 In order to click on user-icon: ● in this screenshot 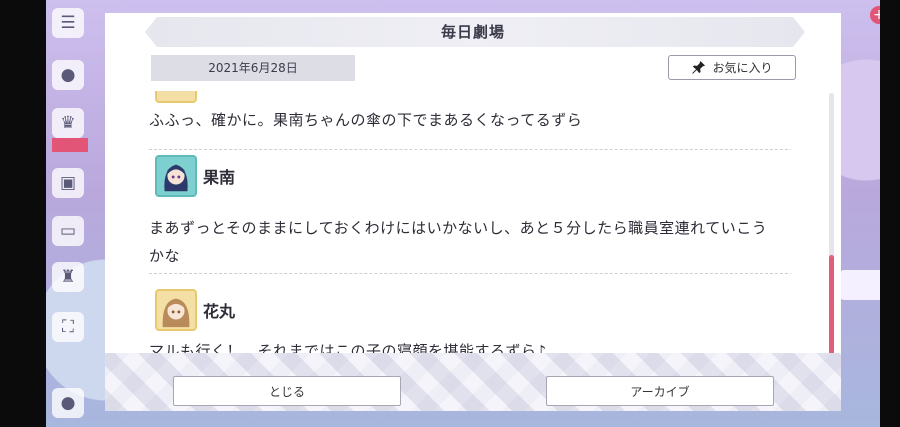, I will do `click(68, 403)`.